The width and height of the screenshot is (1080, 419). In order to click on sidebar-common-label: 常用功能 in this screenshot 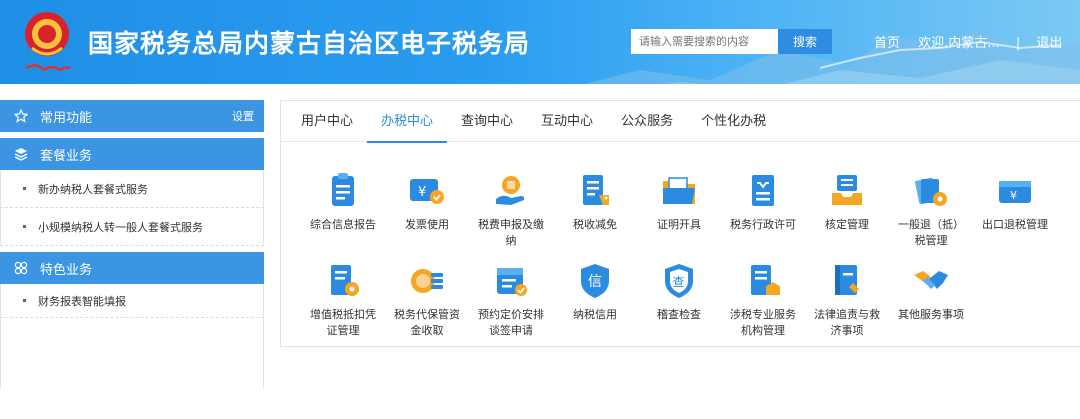, I will do `click(66, 118)`.